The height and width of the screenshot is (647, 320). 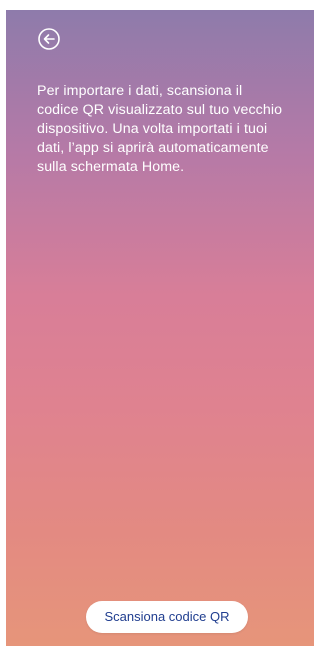 I want to click on scan-qr-code-button: Scansiona codice QR, so click(x=167, y=617).